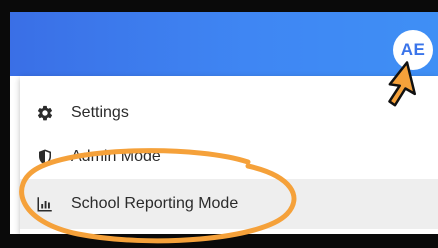  I want to click on shield-icon, so click(45, 157).